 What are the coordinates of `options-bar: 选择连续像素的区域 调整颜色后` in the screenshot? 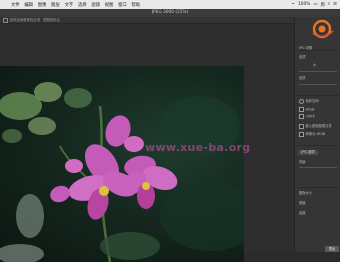 It's located at (147, 20).